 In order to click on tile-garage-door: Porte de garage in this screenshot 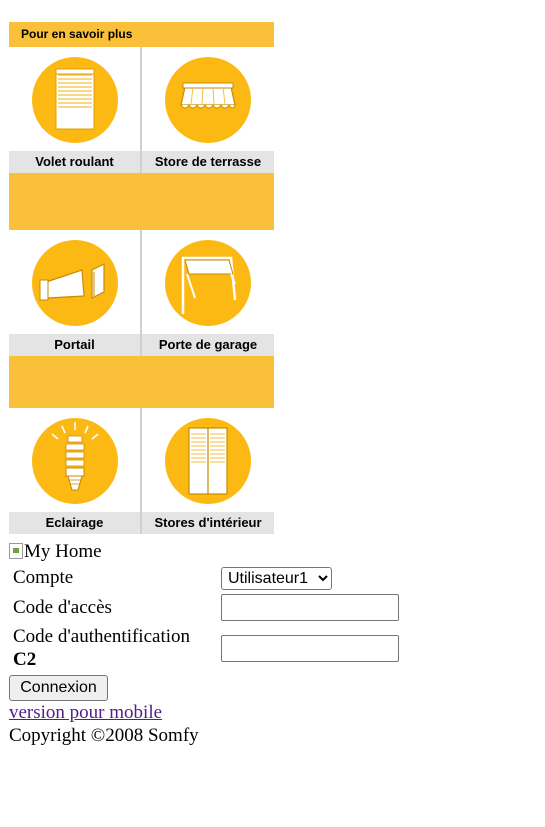, I will do `click(208, 293)`.